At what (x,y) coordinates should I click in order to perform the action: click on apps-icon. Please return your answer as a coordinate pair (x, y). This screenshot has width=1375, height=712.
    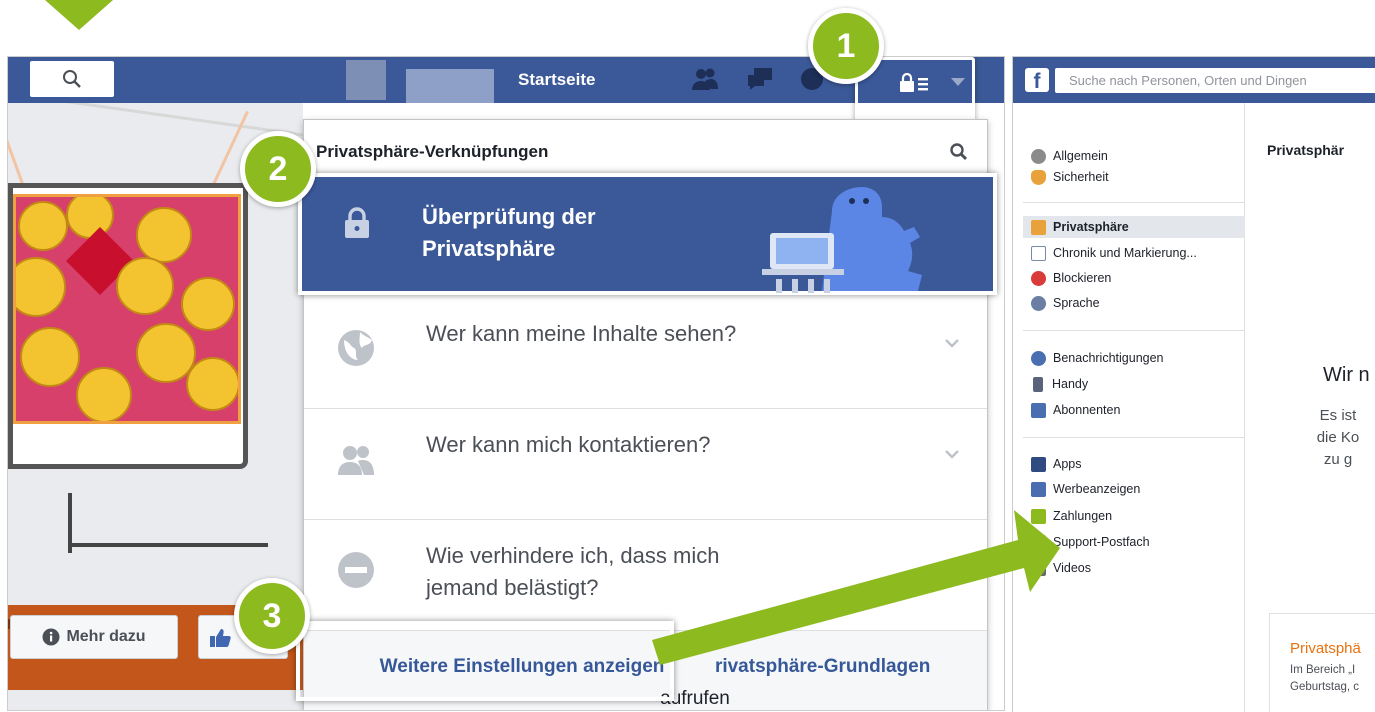
    Looking at the image, I should click on (1038, 464).